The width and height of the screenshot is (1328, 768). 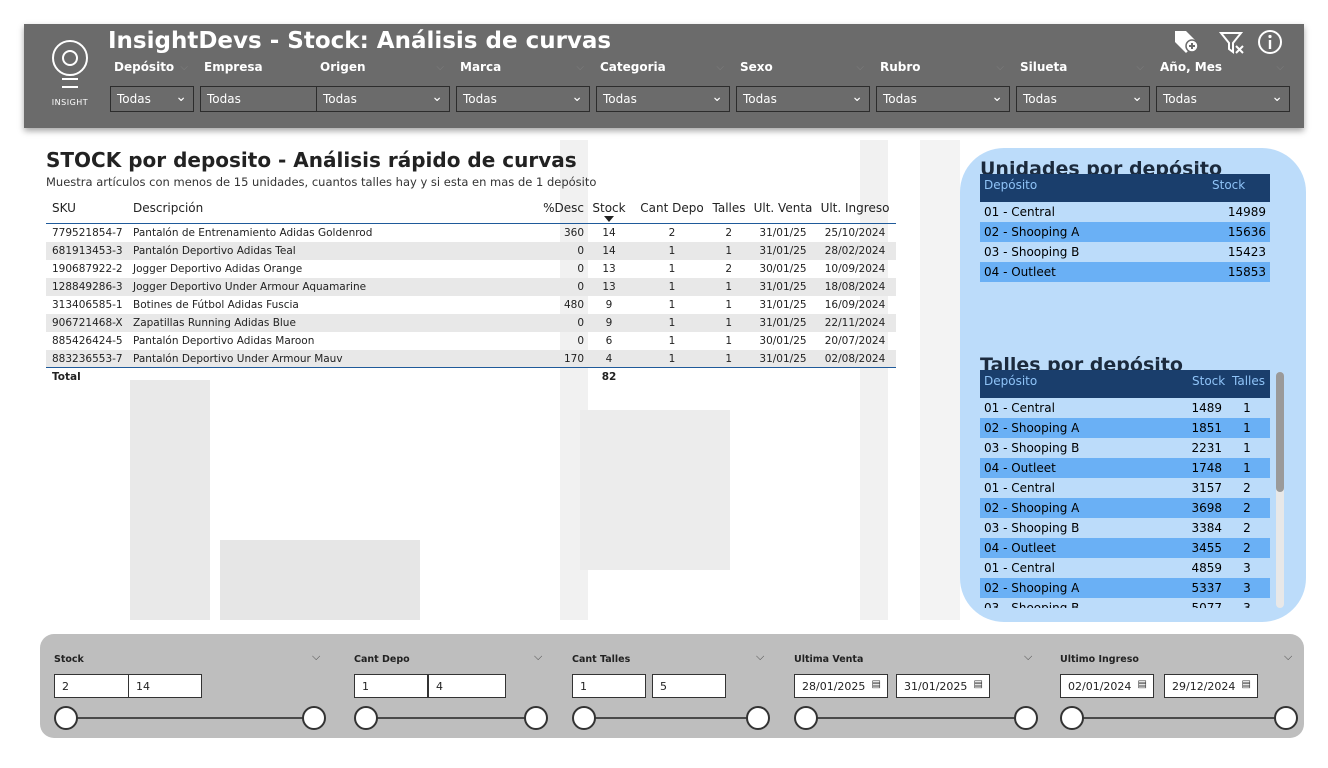 What do you see at coordinates (1211, 686) in the screenshot?
I see `slicer-max-input: 29/12/2024 ▤` at bounding box center [1211, 686].